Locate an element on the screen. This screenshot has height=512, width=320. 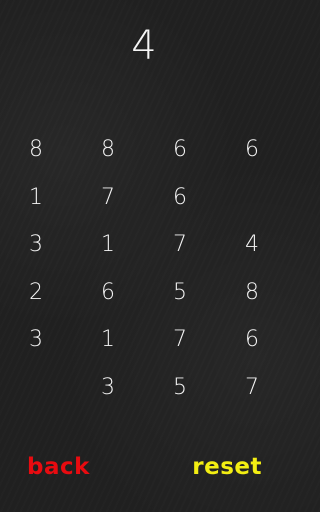
grid-row-1: 8 8 6 6 is located at coordinates (144, 154).